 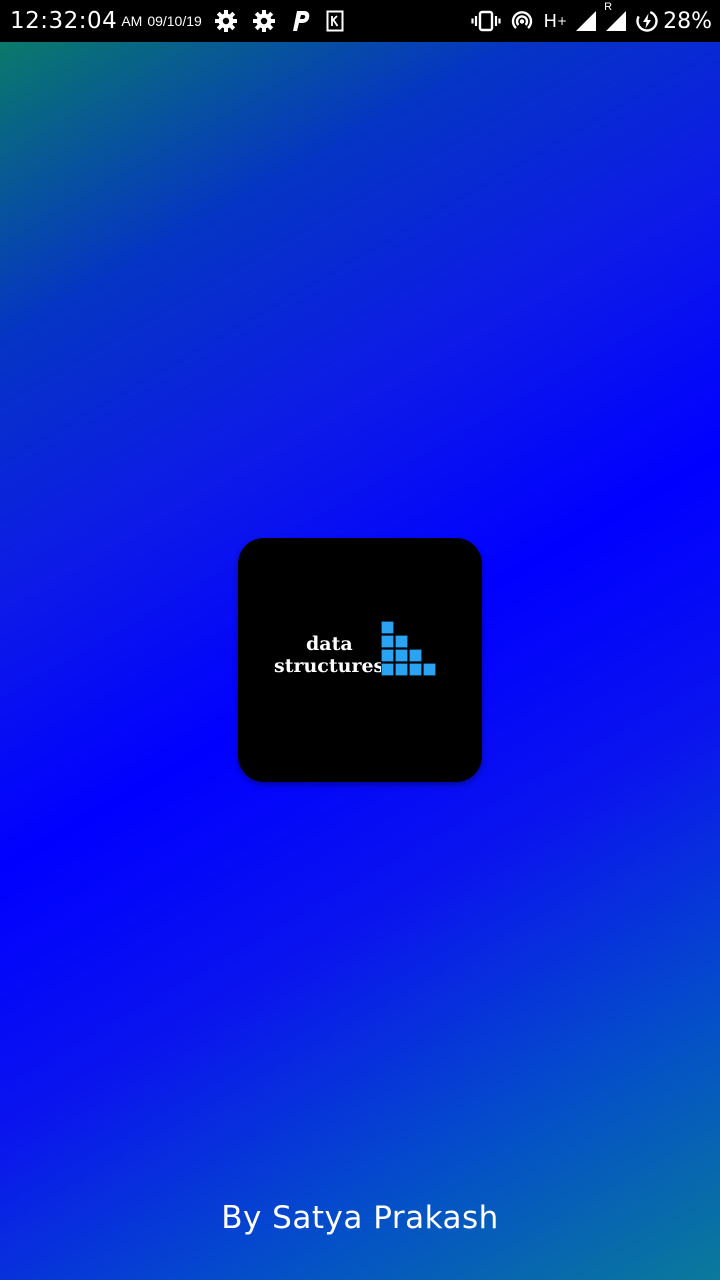 What do you see at coordinates (608, 7) in the screenshot?
I see `roaming-label: R` at bounding box center [608, 7].